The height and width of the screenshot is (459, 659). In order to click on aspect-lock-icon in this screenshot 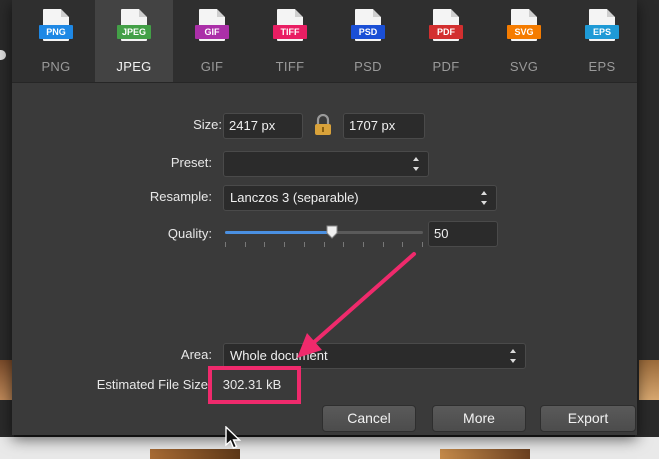, I will do `click(323, 125)`.